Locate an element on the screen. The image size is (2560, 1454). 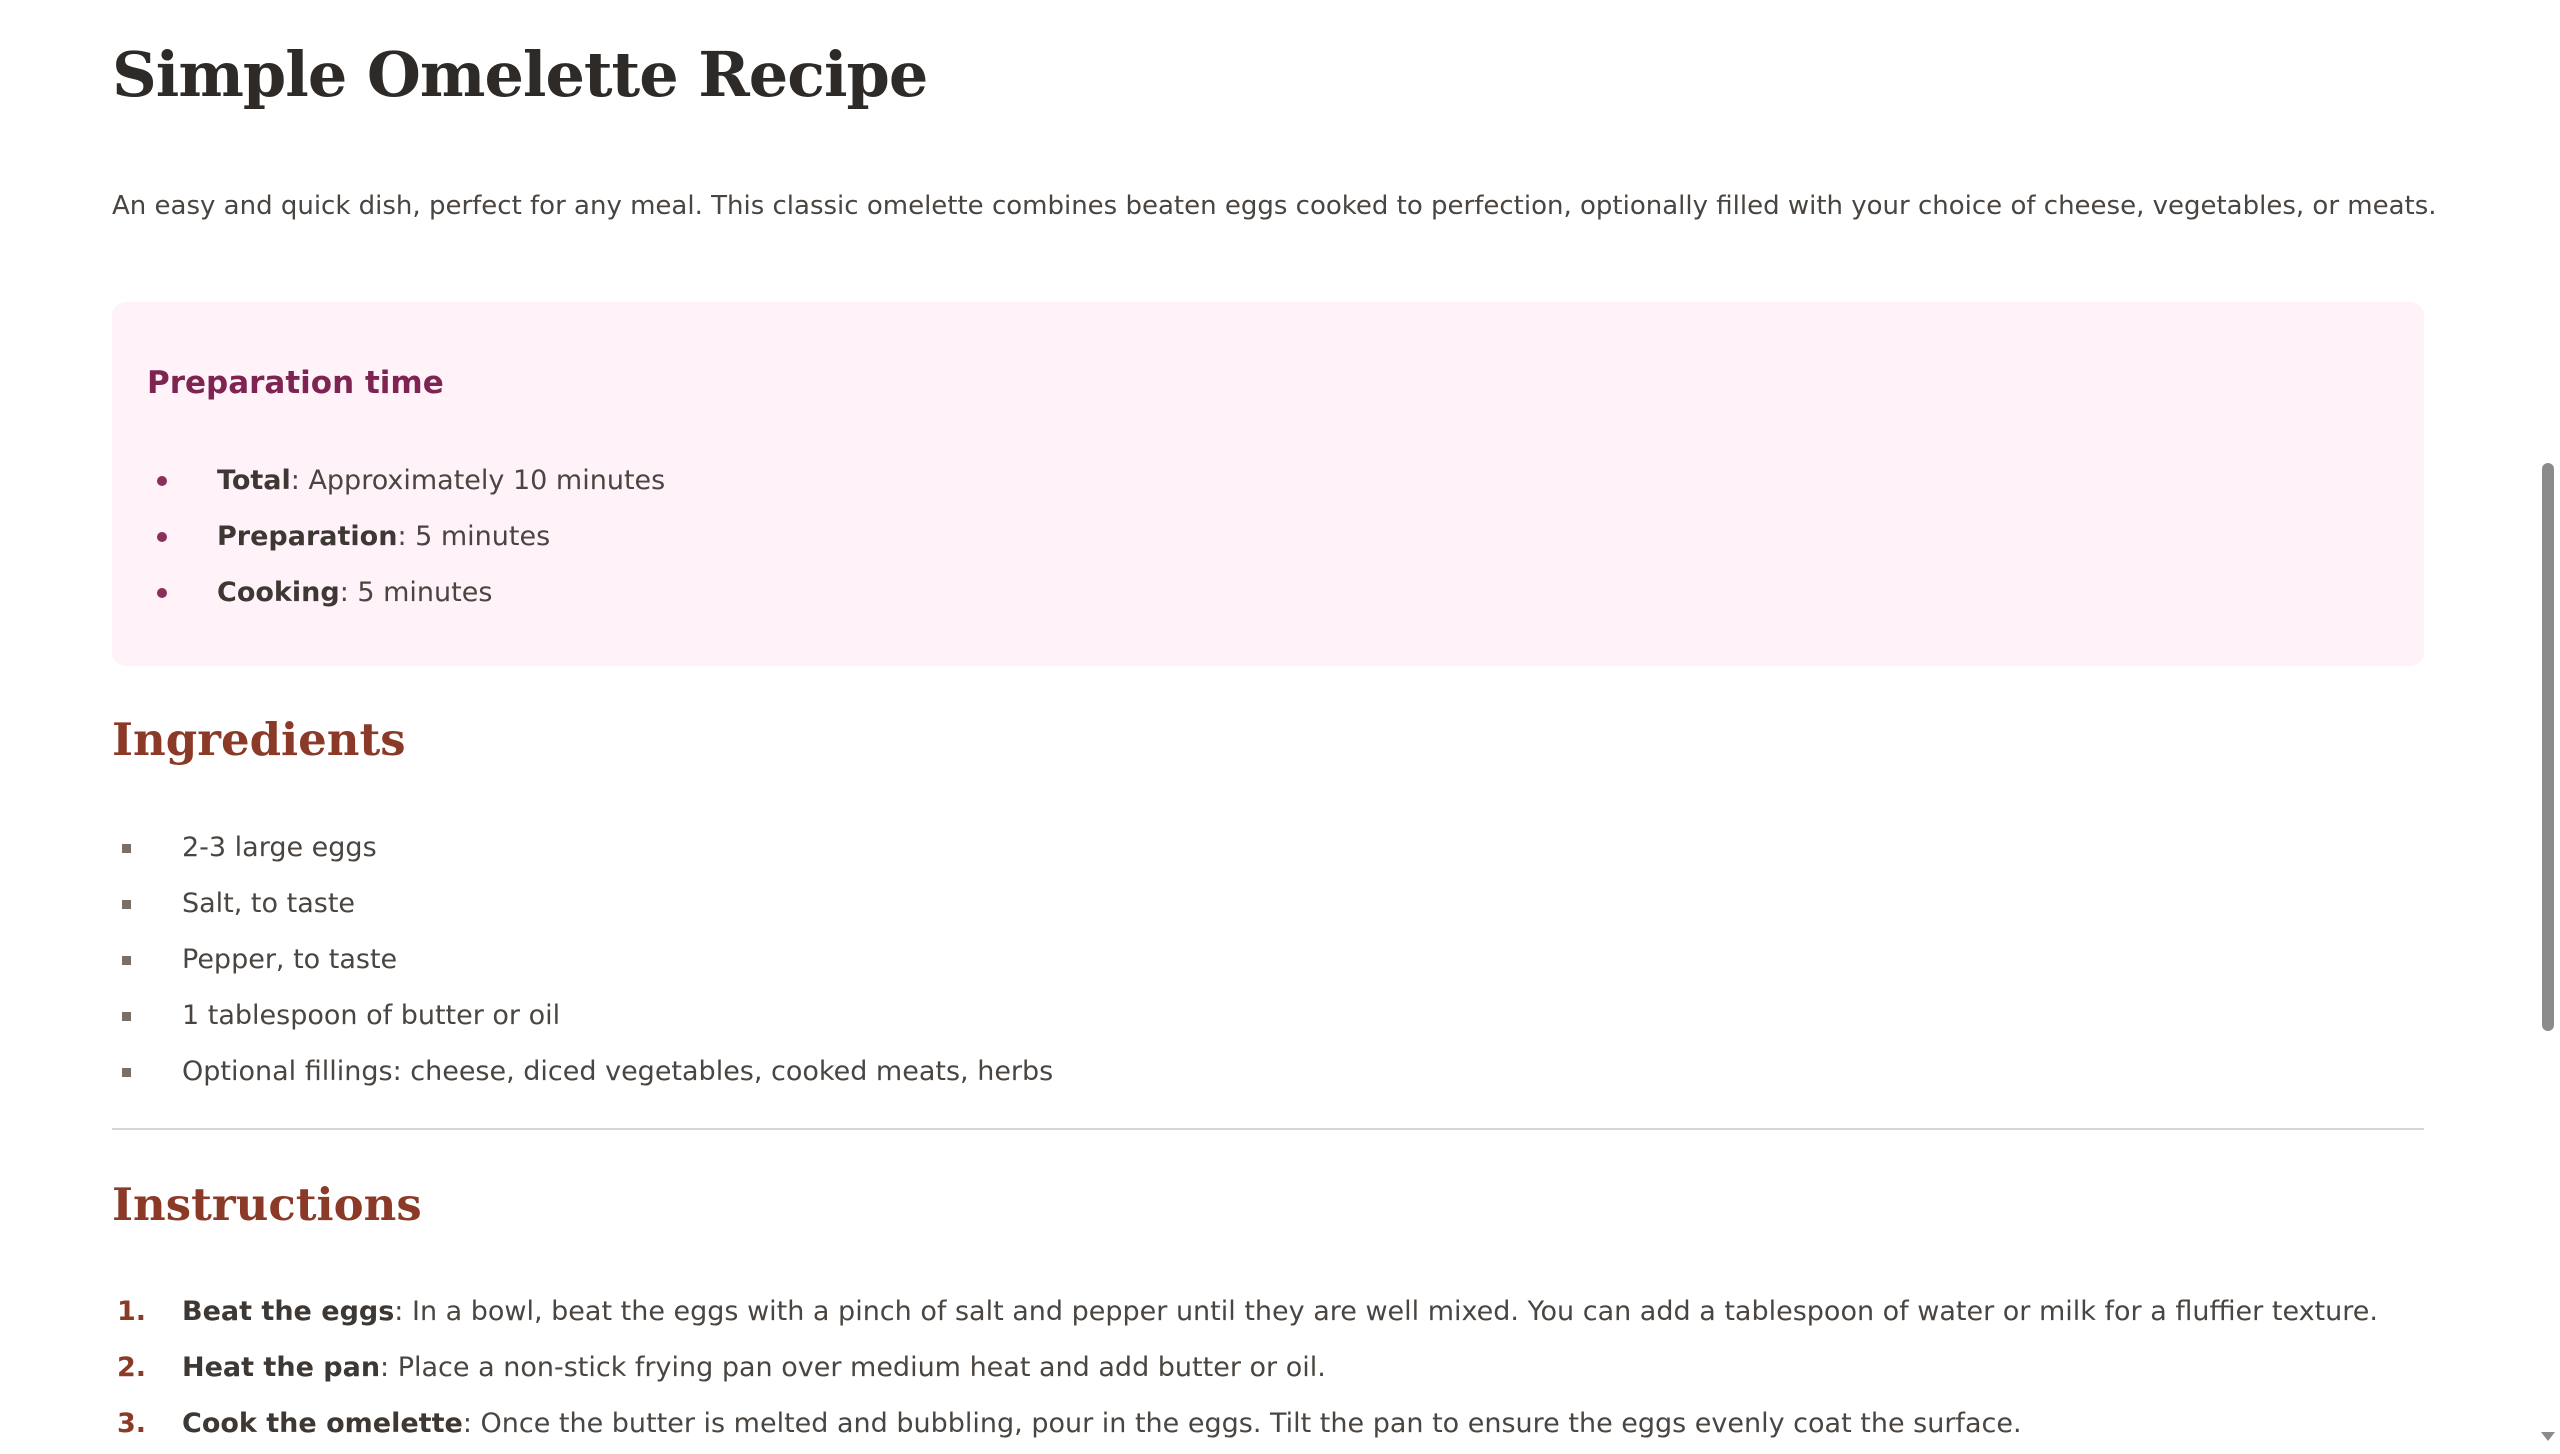
step-number: 1. is located at coordinates (132, 1311).